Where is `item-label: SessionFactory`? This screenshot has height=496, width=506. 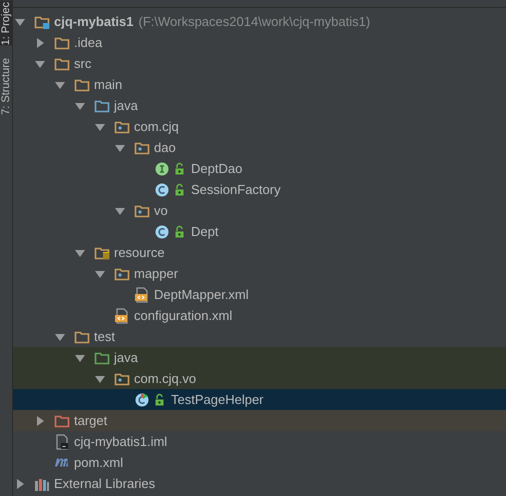 item-label: SessionFactory is located at coordinates (236, 190).